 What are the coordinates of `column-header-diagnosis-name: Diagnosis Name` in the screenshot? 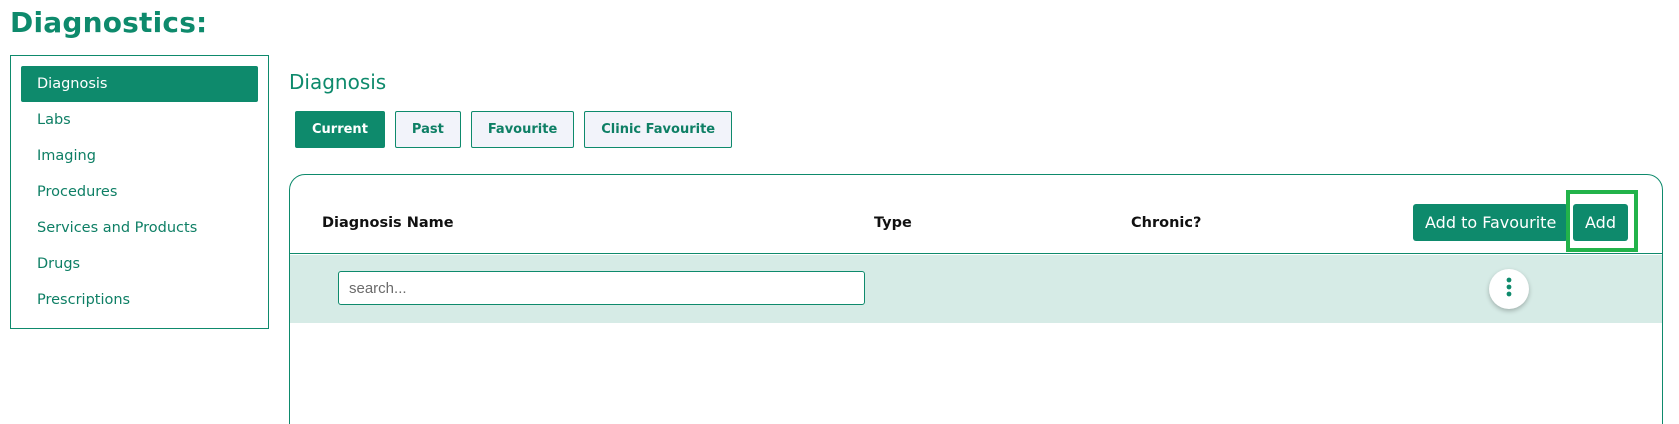 It's located at (388, 223).